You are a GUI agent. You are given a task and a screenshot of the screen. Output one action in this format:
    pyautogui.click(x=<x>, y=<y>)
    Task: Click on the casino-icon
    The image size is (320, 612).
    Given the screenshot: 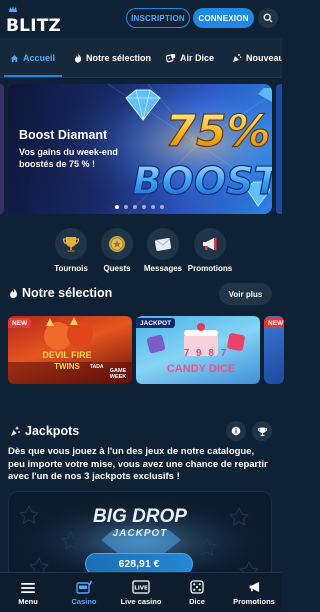 What is the action you would take?
    pyautogui.click(x=84, y=584)
    